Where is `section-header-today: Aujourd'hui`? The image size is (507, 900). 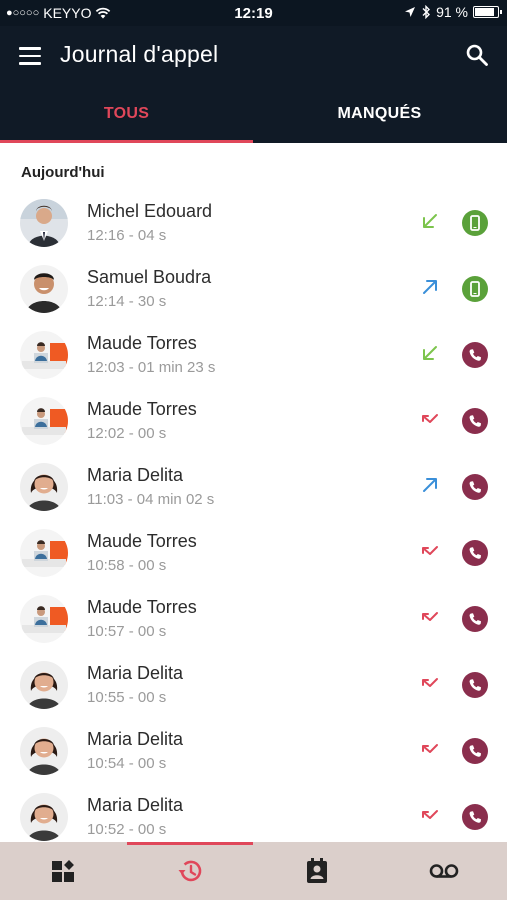
section-header-today: Aujourd'hui is located at coordinates (63, 172).